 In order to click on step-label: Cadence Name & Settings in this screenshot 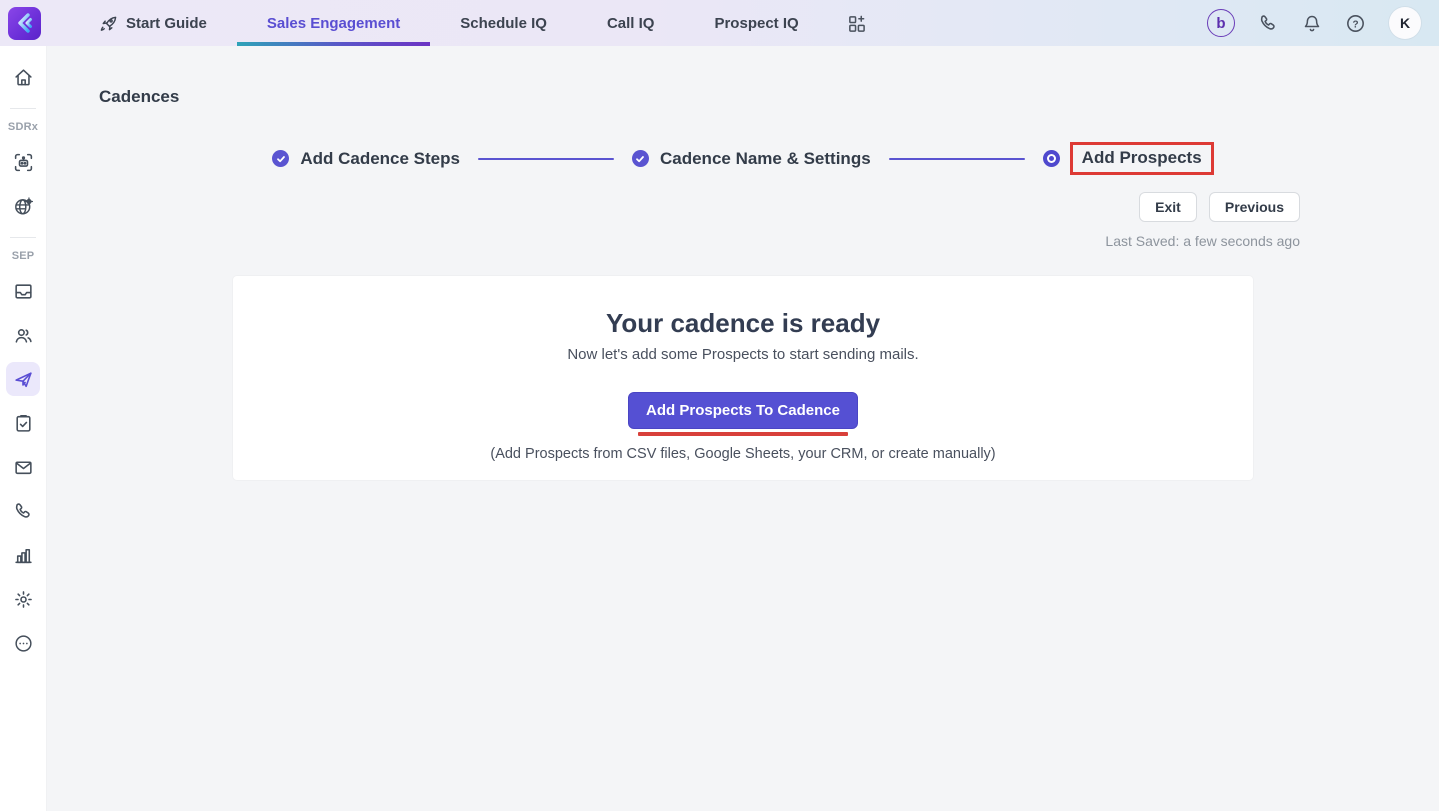, I will do `click(765, 158)`.